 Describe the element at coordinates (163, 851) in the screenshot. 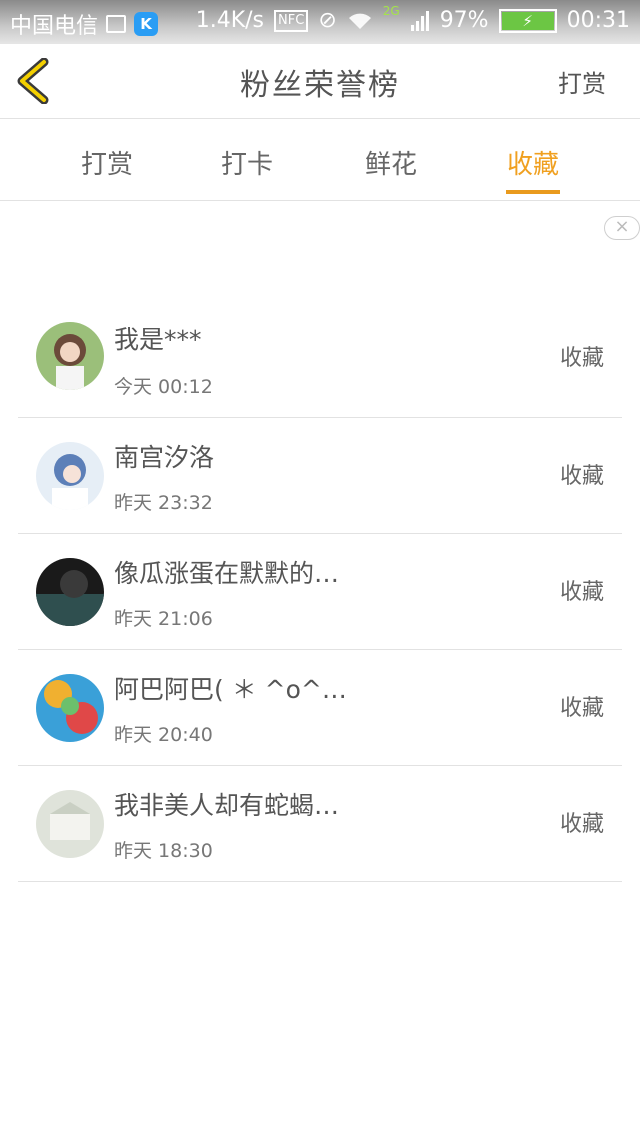

I see `timestamp: 昨天 18:30` at that location.